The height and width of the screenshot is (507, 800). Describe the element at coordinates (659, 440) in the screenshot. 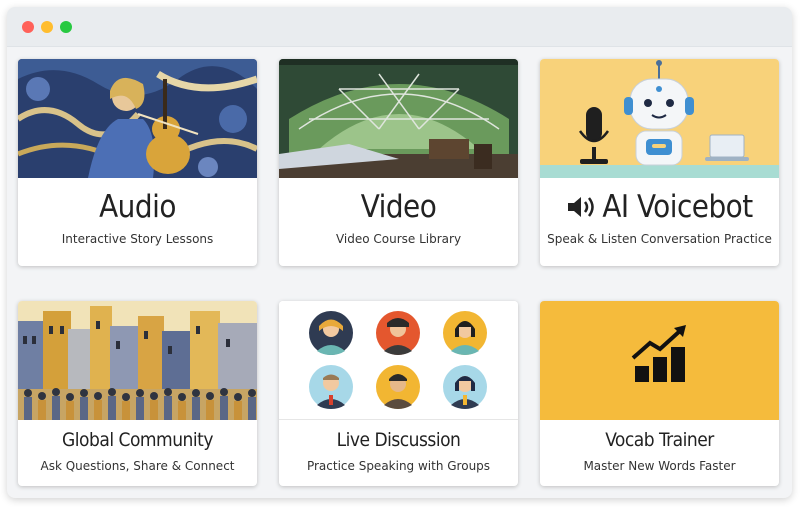

I see `card-title: Vocab Trainer` at that location.